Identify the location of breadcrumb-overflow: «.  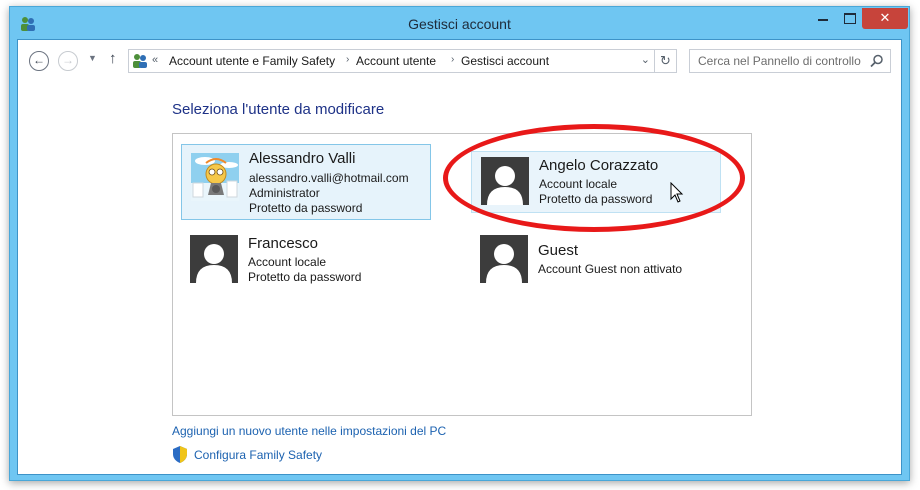
(155, 60).